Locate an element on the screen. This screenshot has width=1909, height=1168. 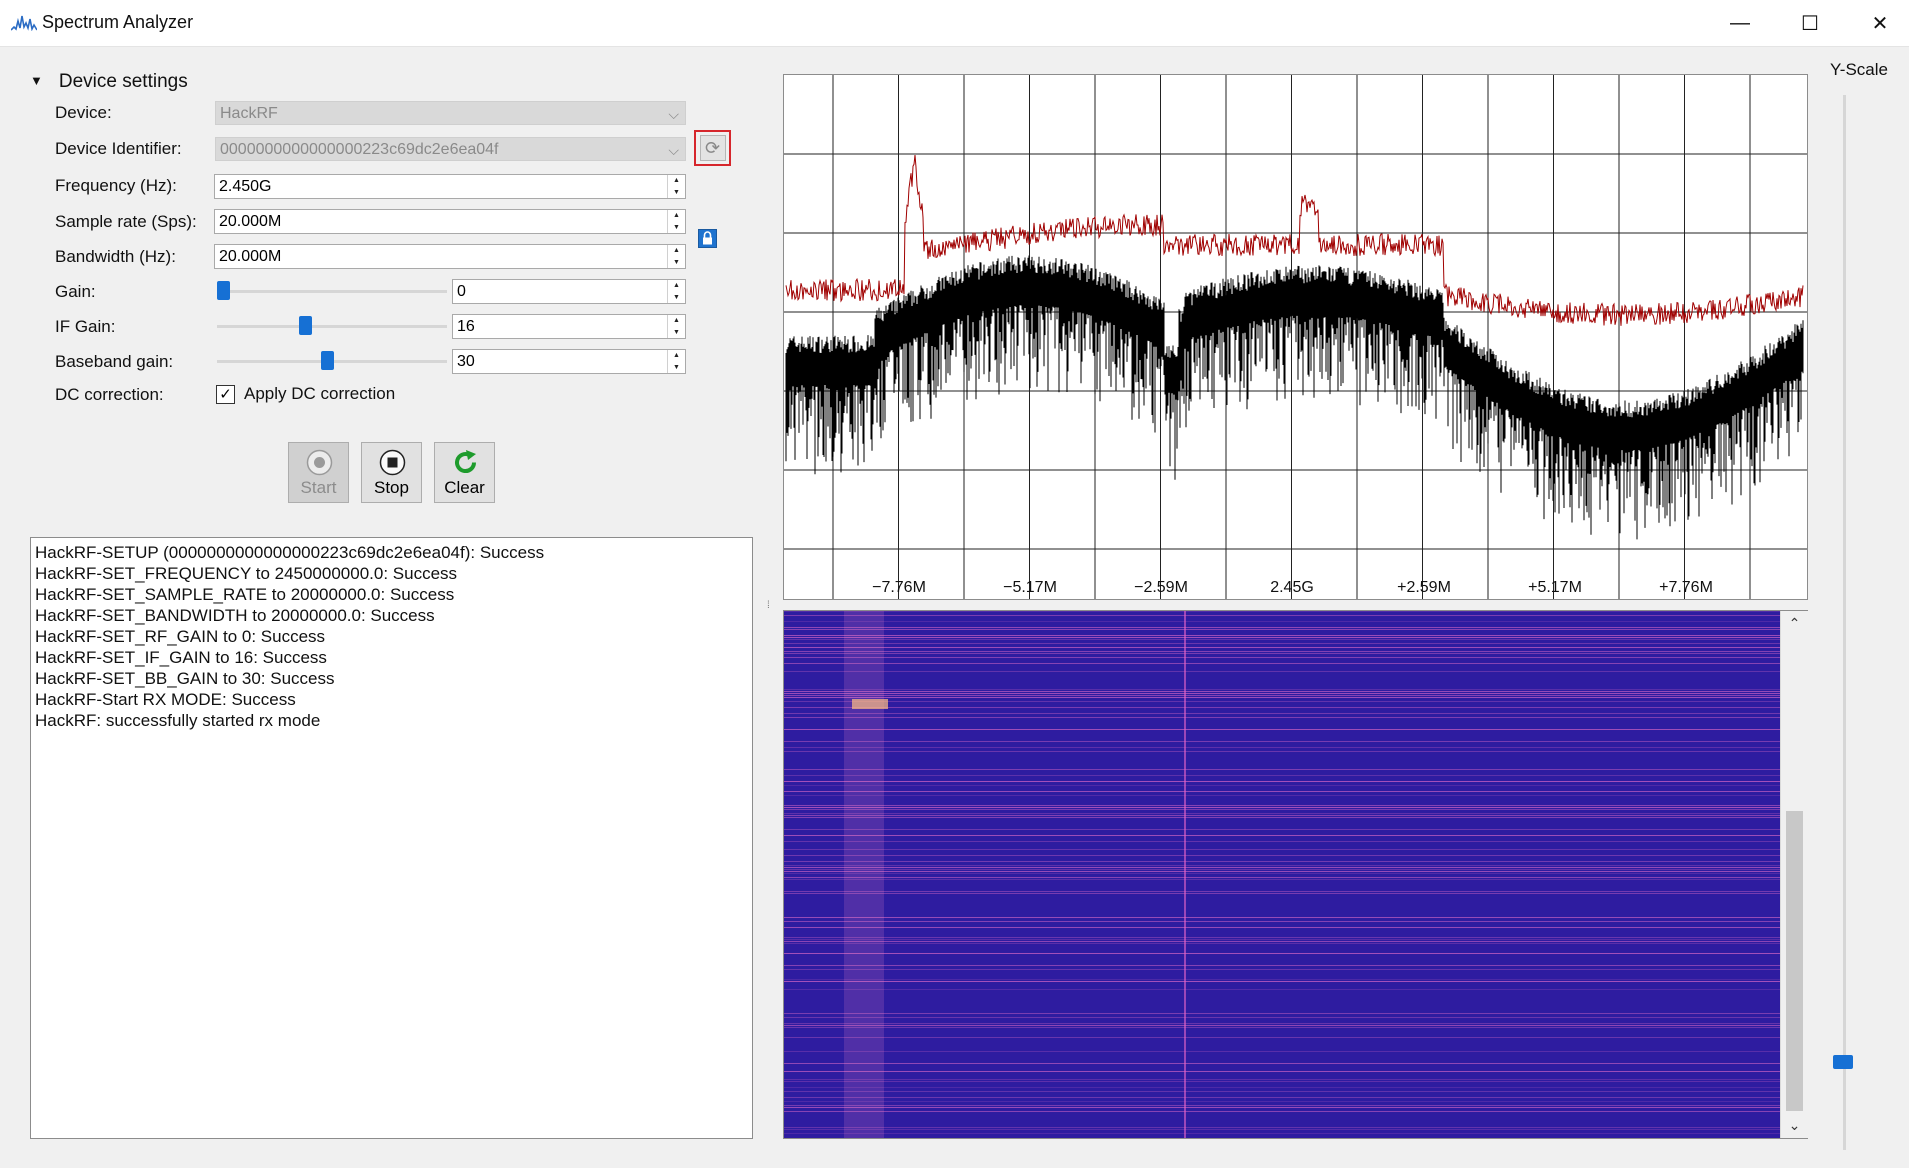
dc-correction-checkbox: ✓ is located at coordinates (225, 394).